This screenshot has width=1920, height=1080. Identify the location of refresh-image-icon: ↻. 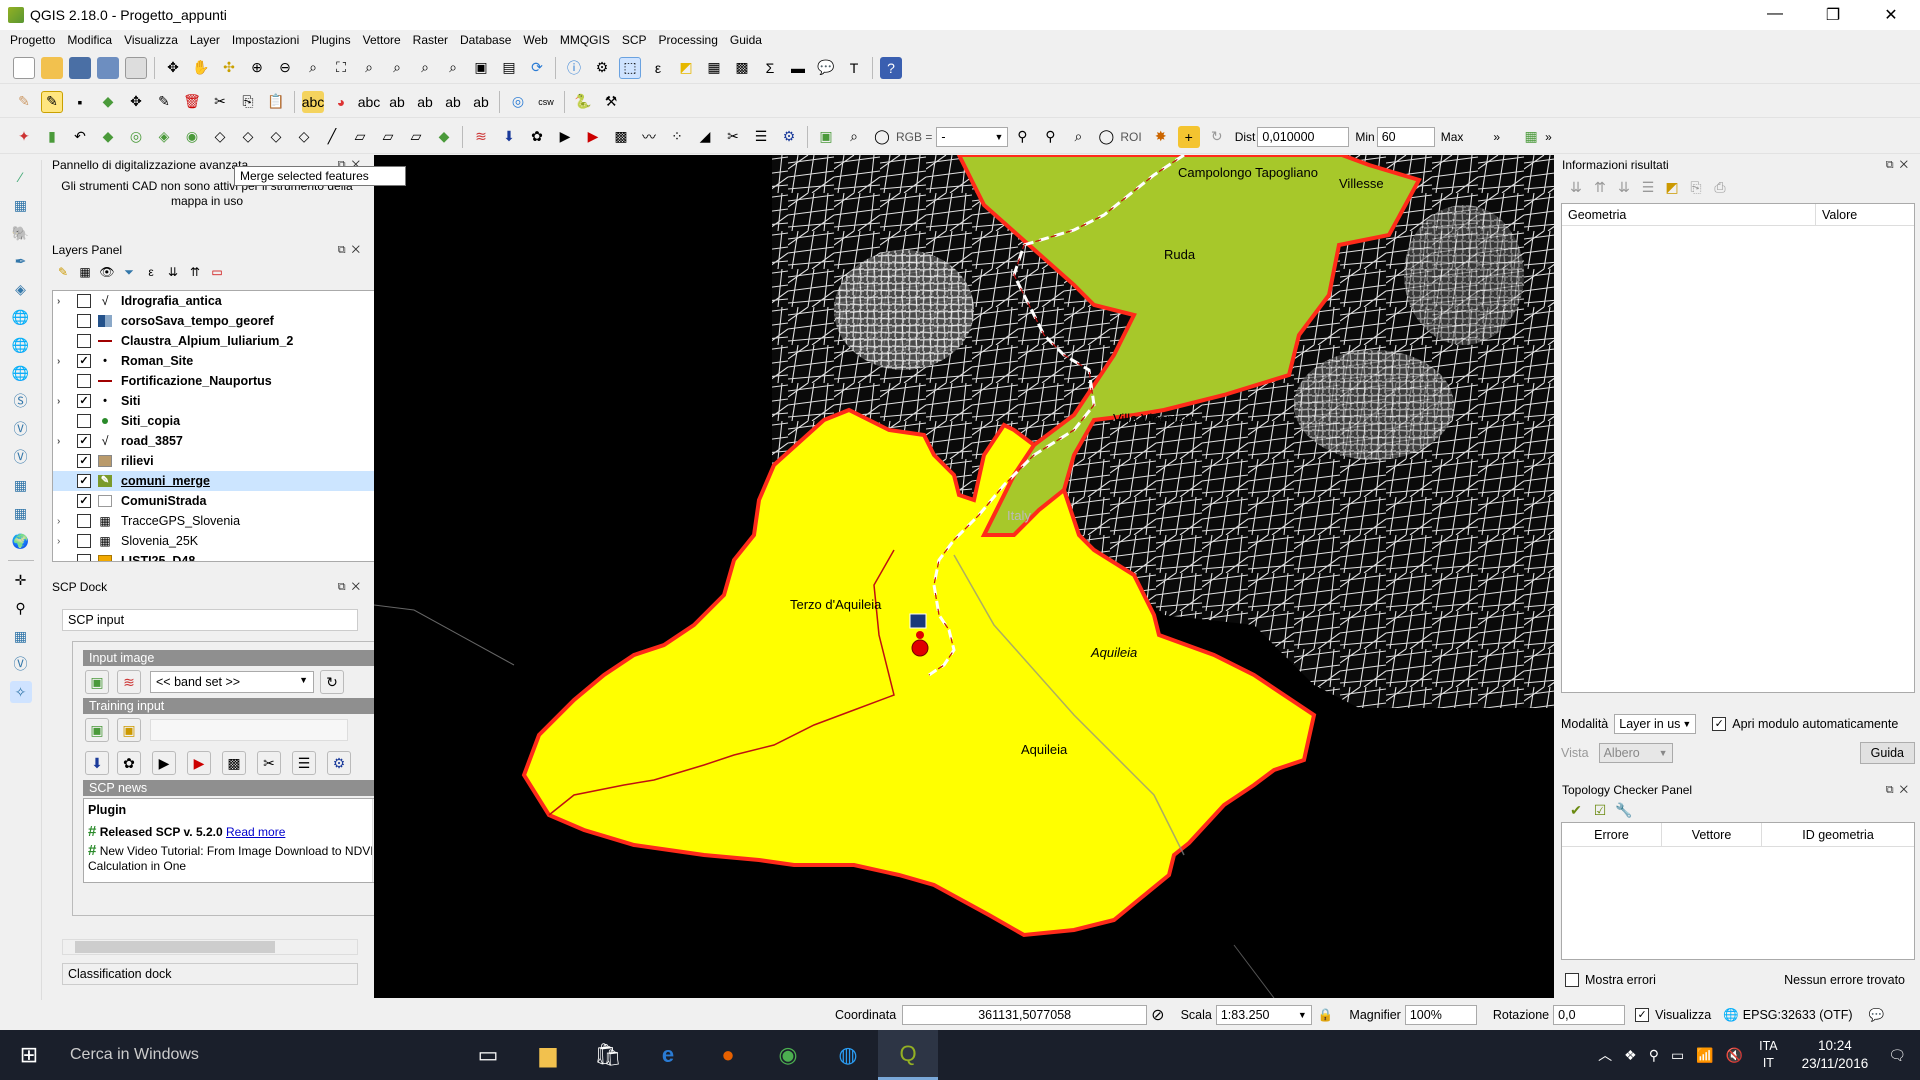
(332, 682).